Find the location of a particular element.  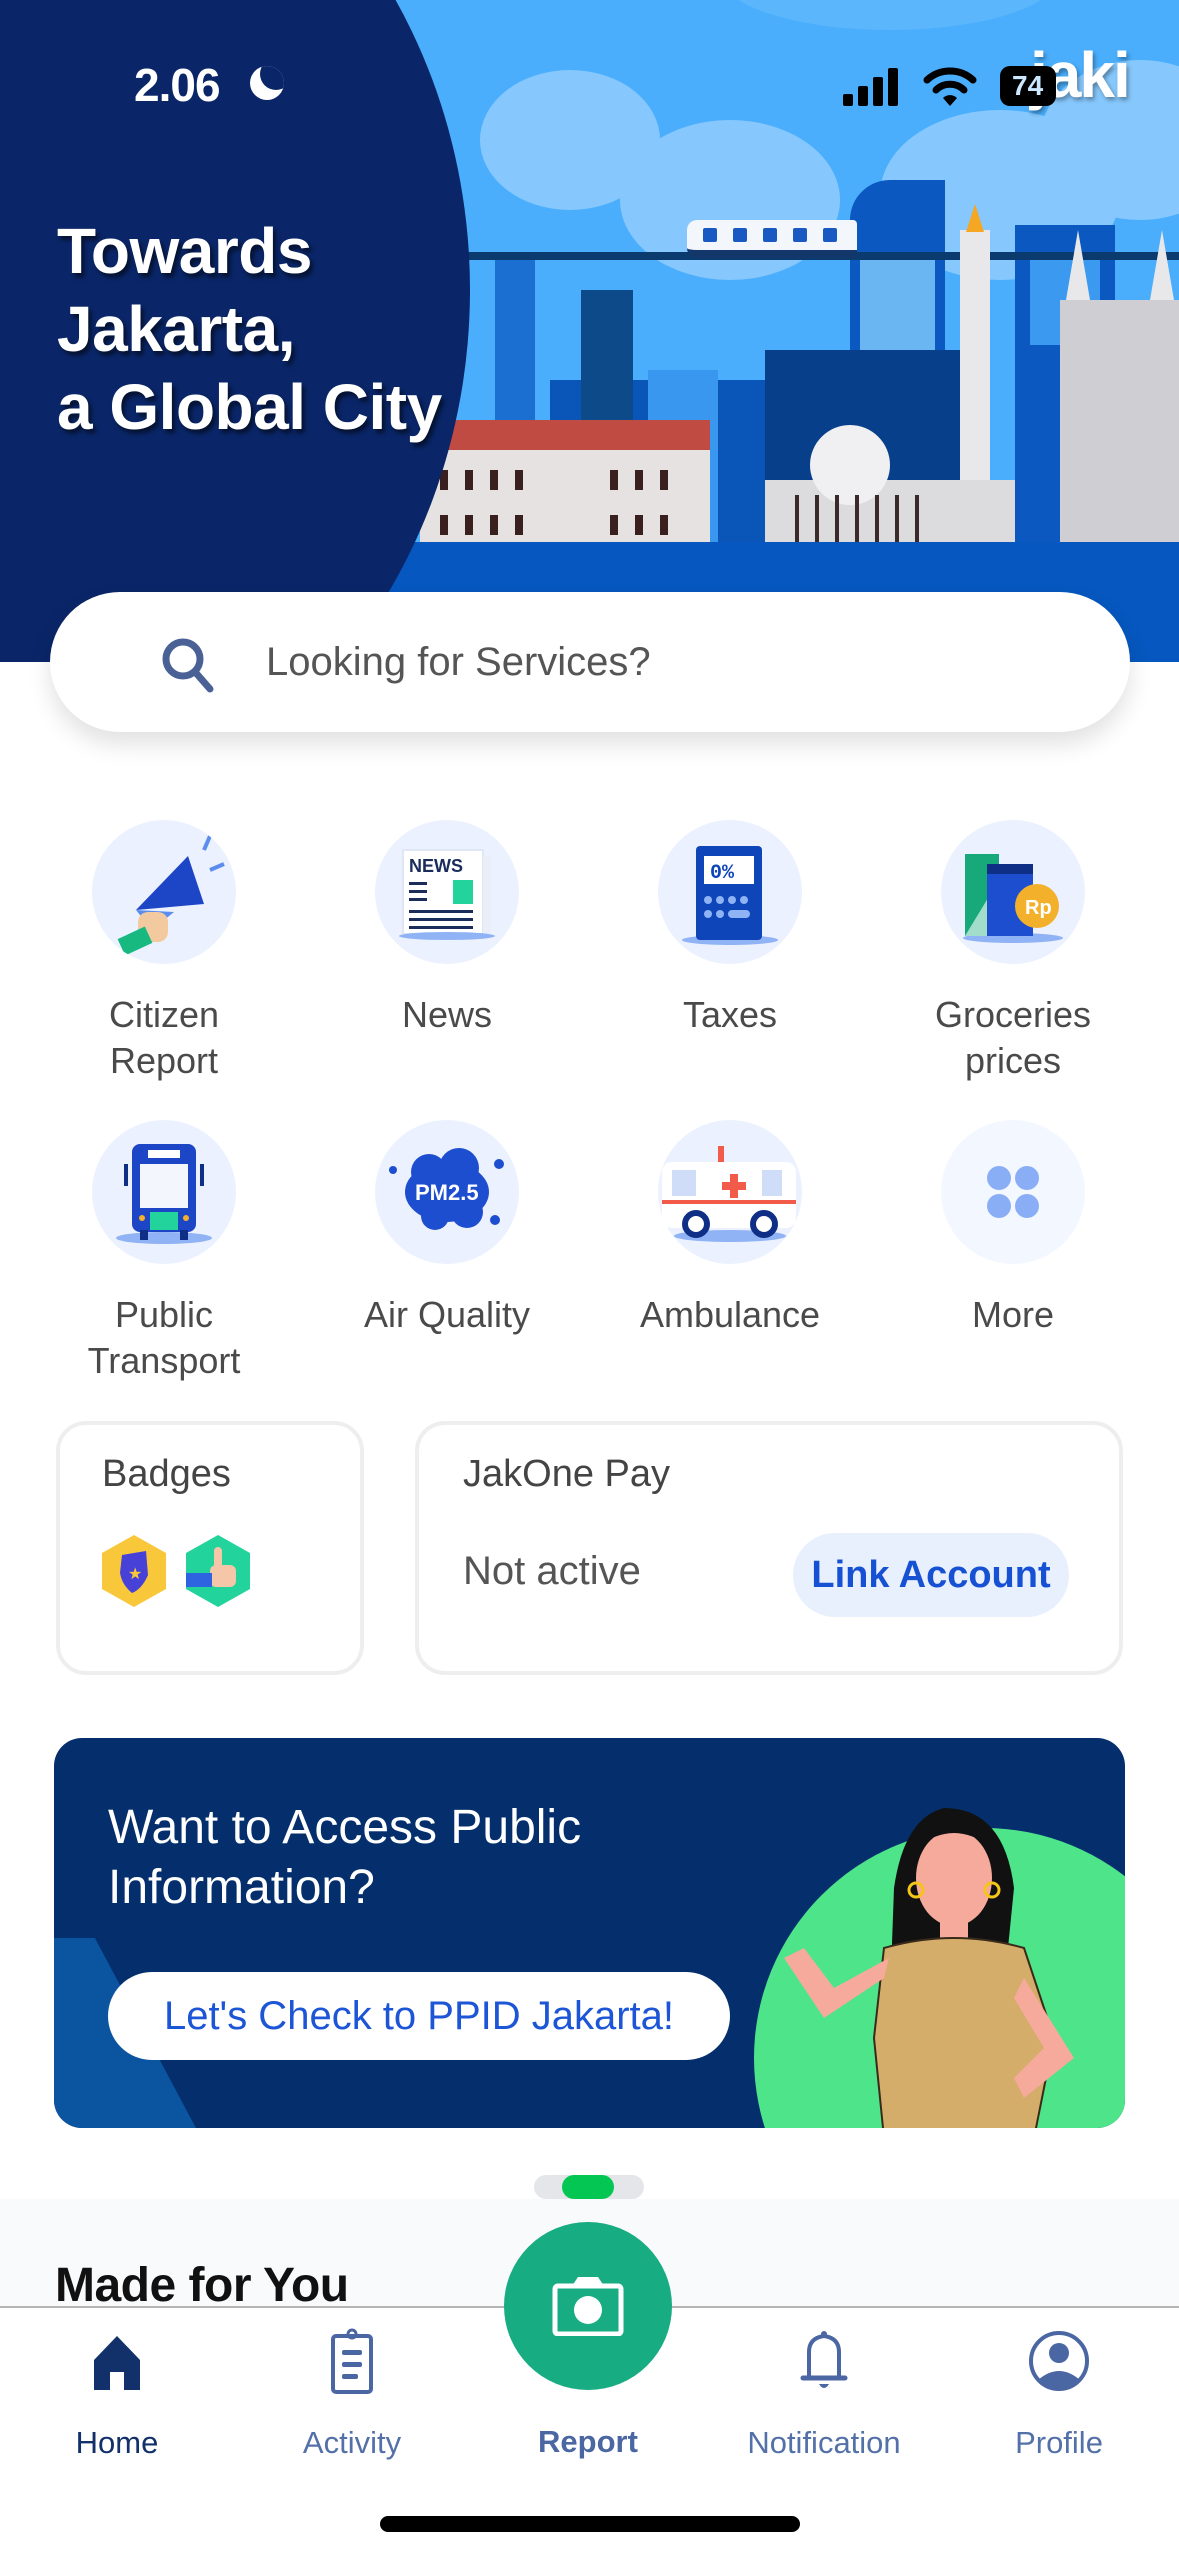

groceries-icon: Rp is located at coordinates (1013, 892).